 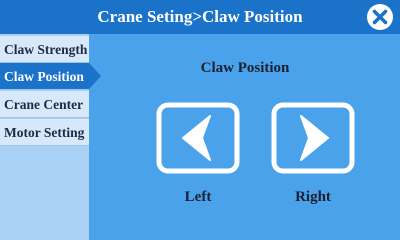 I want to click on right-button, so click(x=313, y=138).